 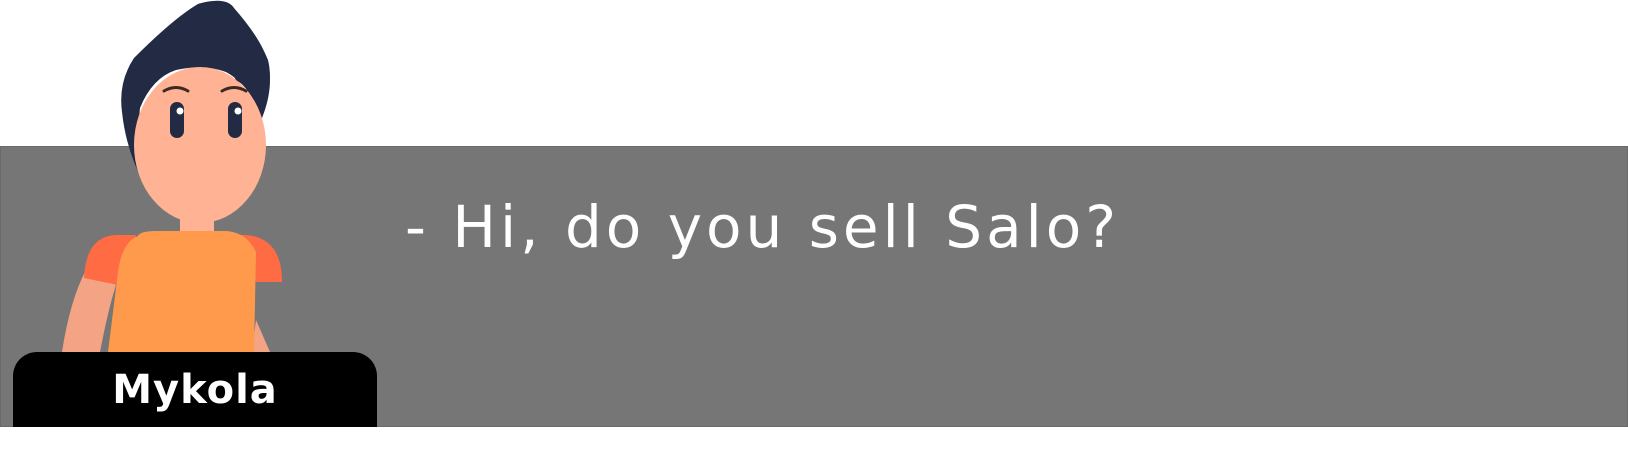 What do you see at coordinates (238, 111) in the screenshot?
I see `character-right-eye-glint` at bounding box center [238, 111].